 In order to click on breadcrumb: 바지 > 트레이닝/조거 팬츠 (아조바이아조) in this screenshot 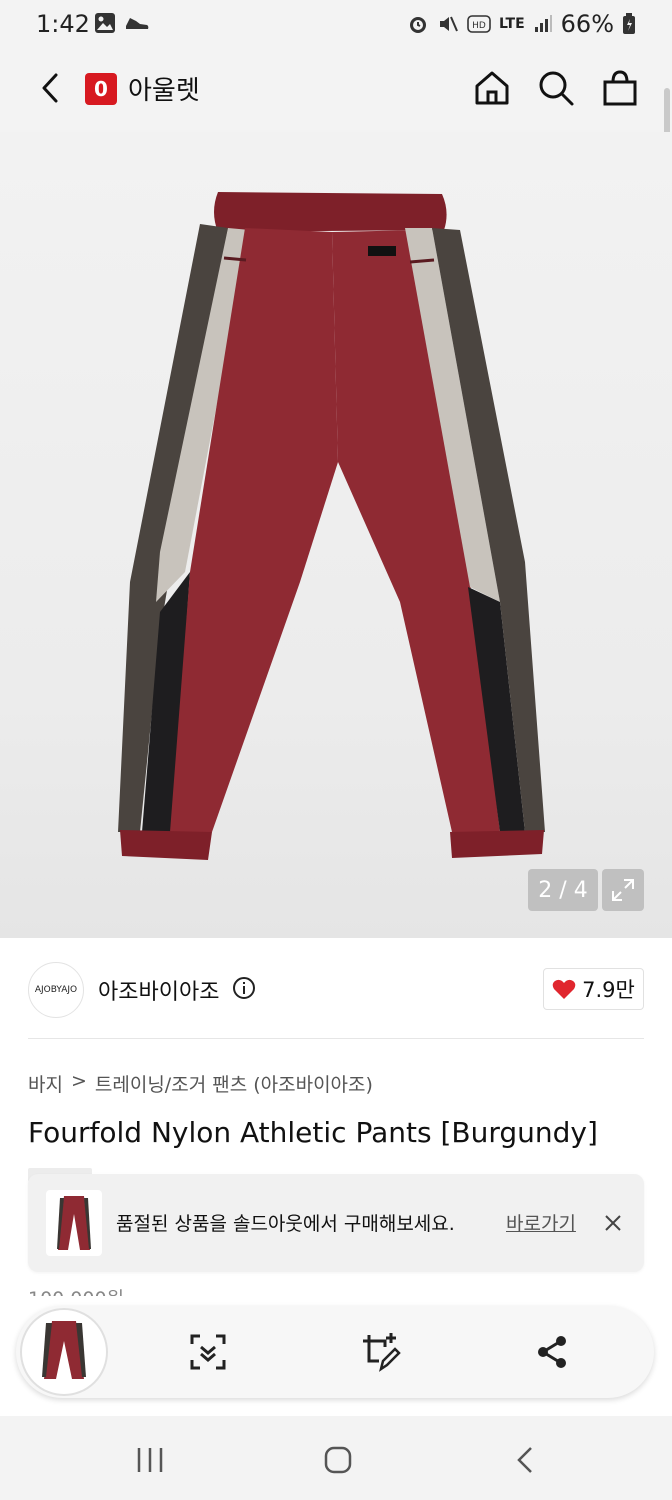, I will do `click(200, 1083)`.